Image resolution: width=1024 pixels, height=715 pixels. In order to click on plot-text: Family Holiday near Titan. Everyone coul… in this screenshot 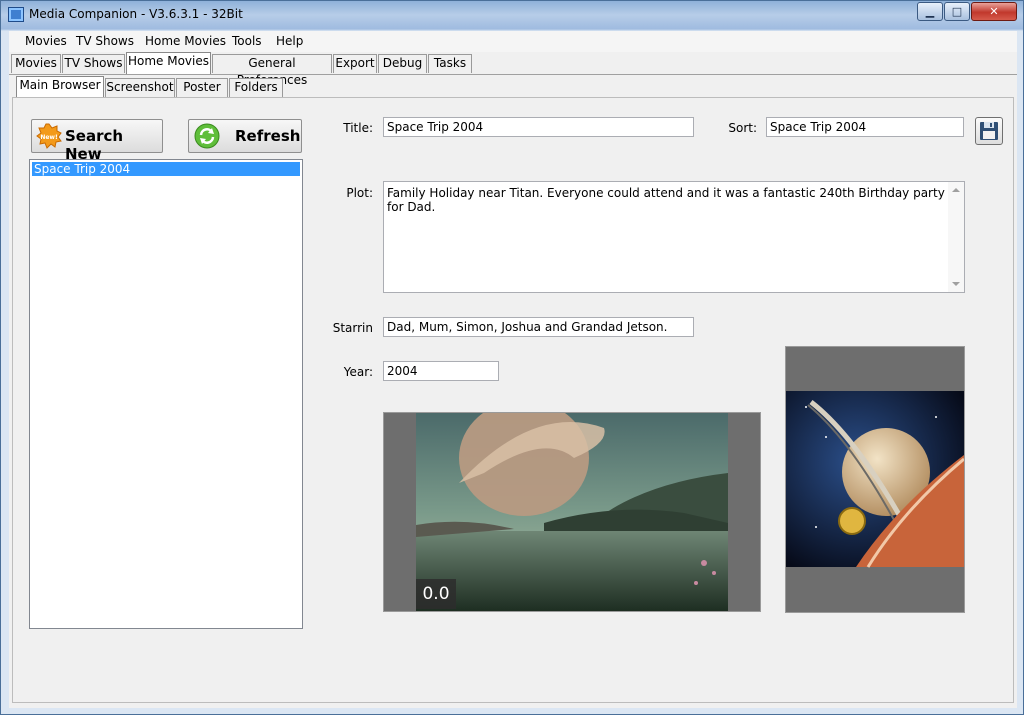, I will do `click(666, 200)`.